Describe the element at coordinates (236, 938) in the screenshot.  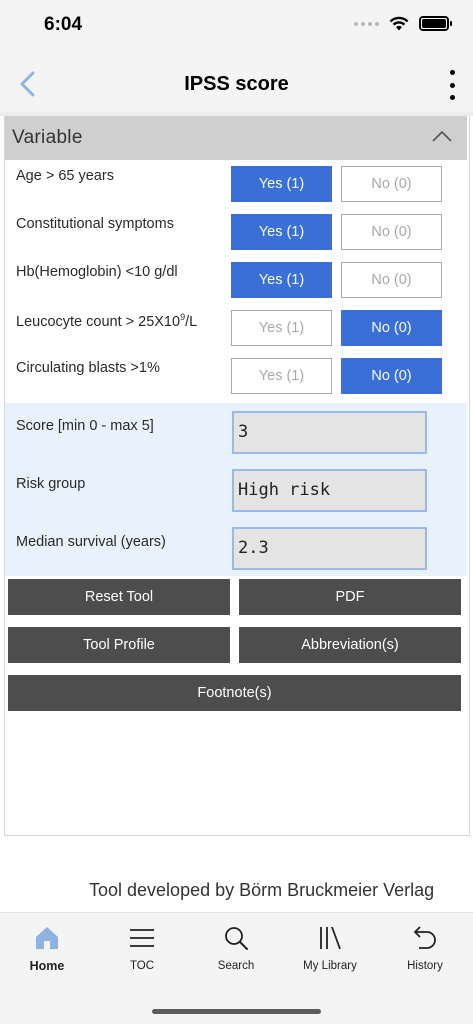
I see `search-icon` at that location.